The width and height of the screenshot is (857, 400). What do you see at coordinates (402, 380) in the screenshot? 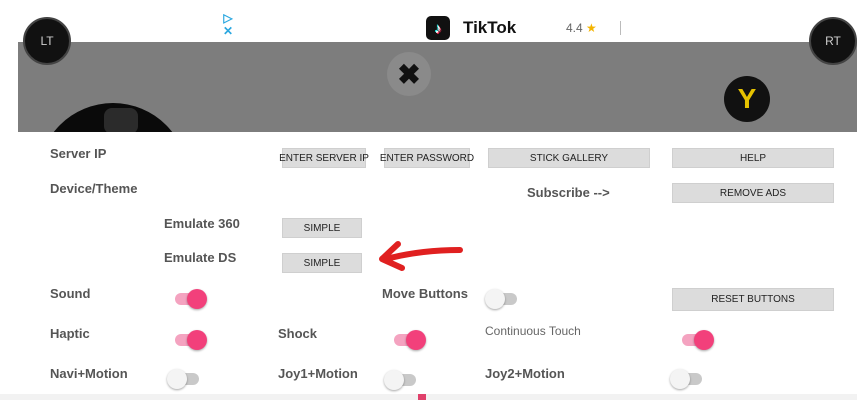
I see `joy1-motion-toggle` at bounding box center [402, 380].